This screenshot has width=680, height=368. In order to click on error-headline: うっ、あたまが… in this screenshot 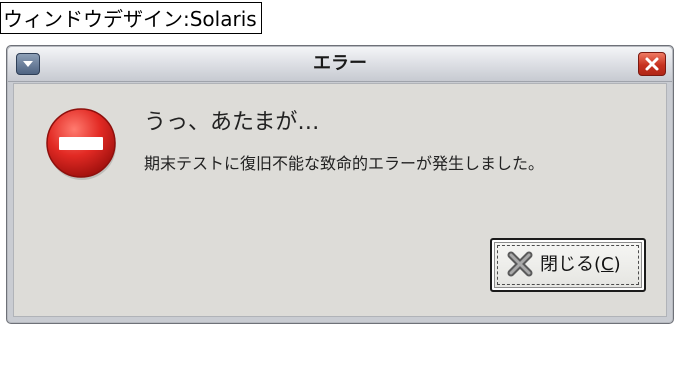, I will do `click(232, 122)`.